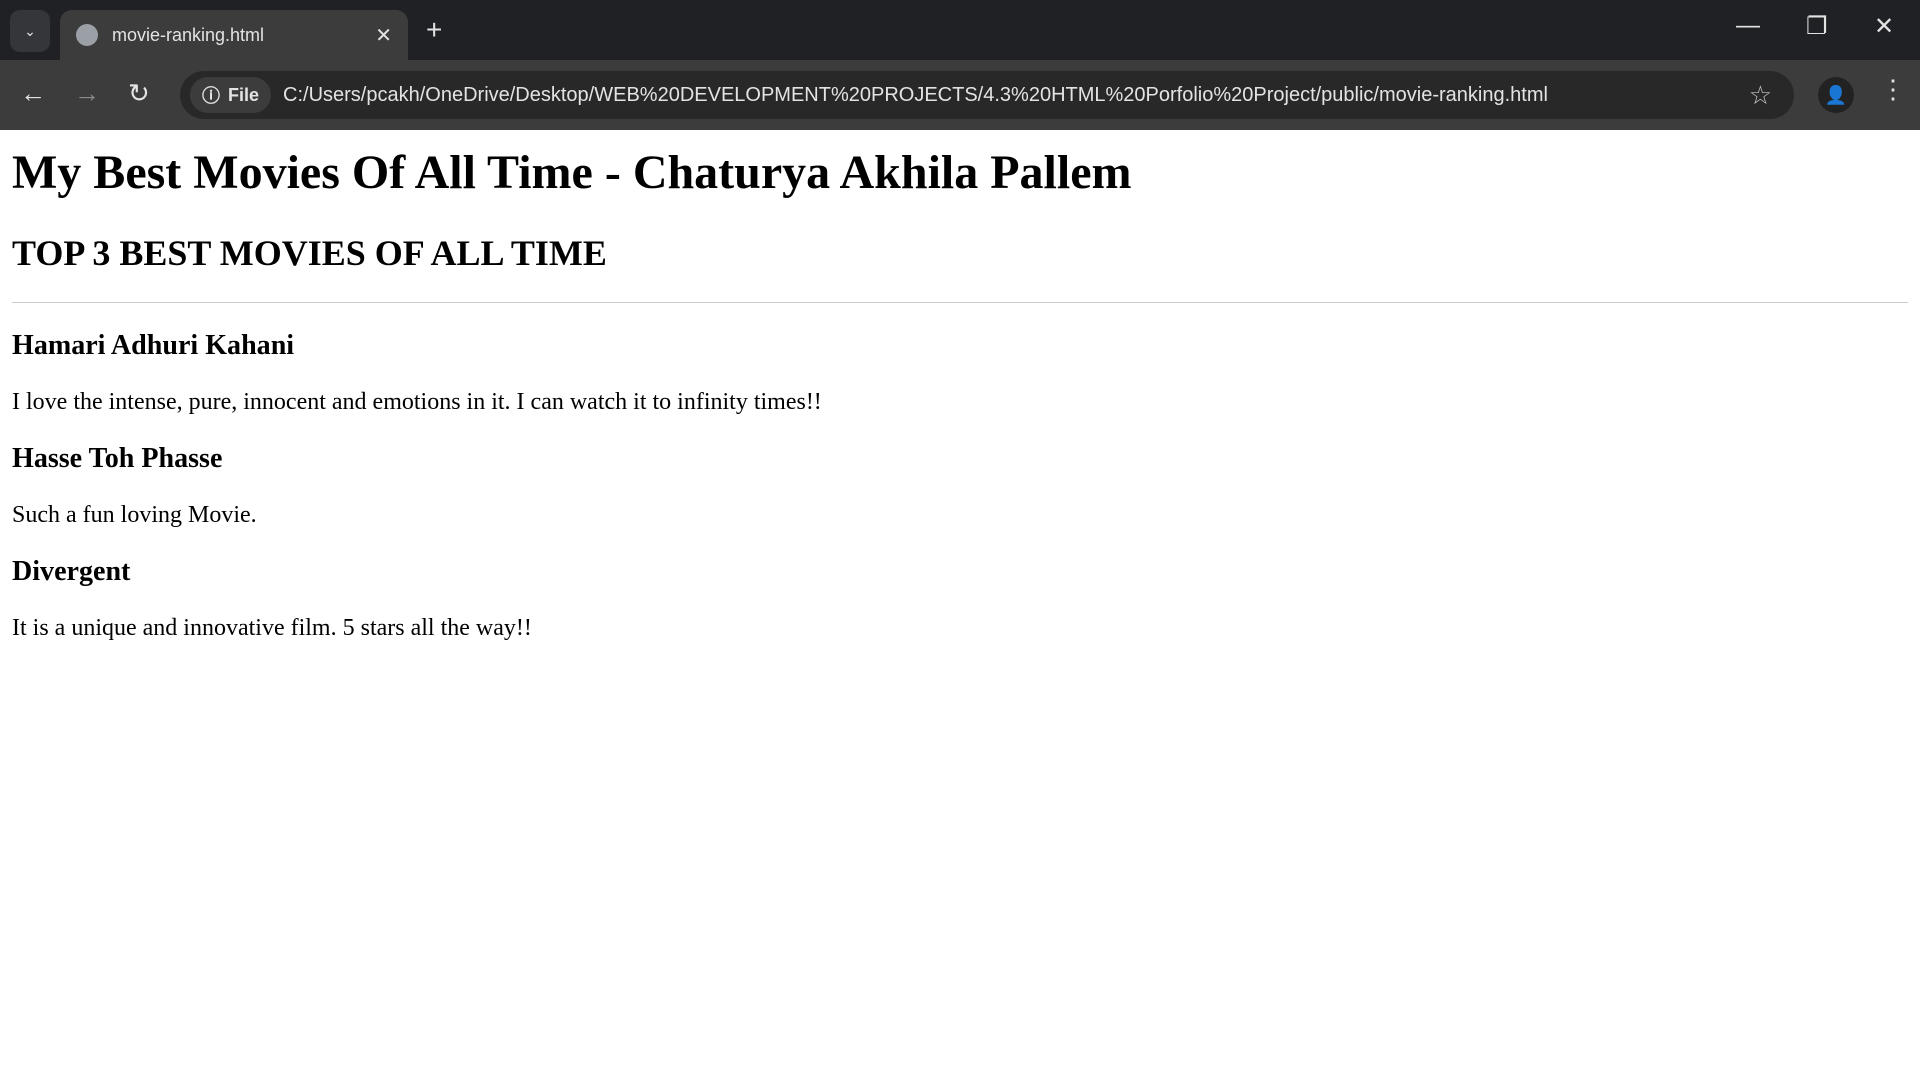  Describe the element at coordinates (383, 35) in the screenshot. I see `close-tab-icon: ✕` at that location.